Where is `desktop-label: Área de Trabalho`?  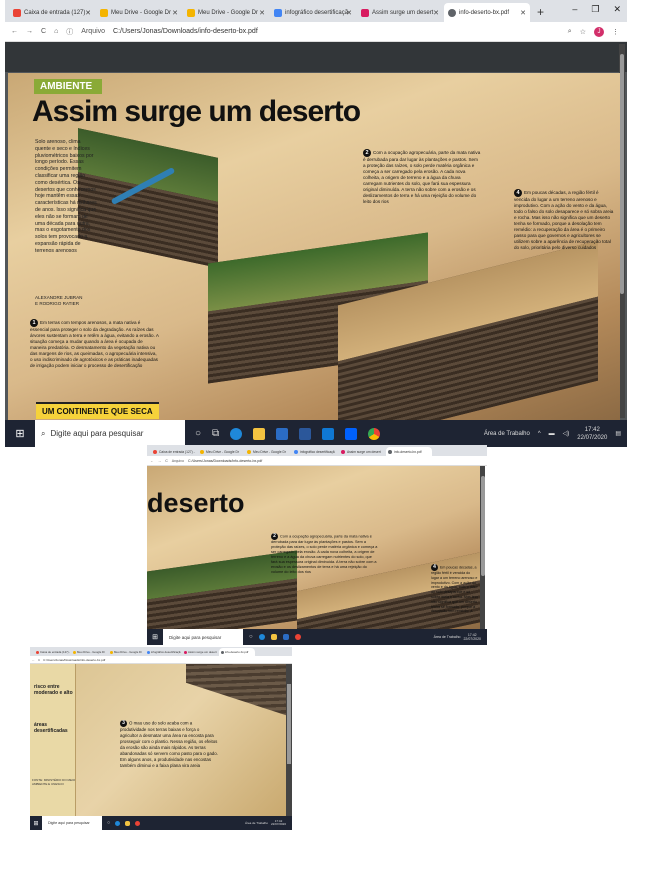 desktop-label: Área de Trabalho is located at coordinates (507, 434).